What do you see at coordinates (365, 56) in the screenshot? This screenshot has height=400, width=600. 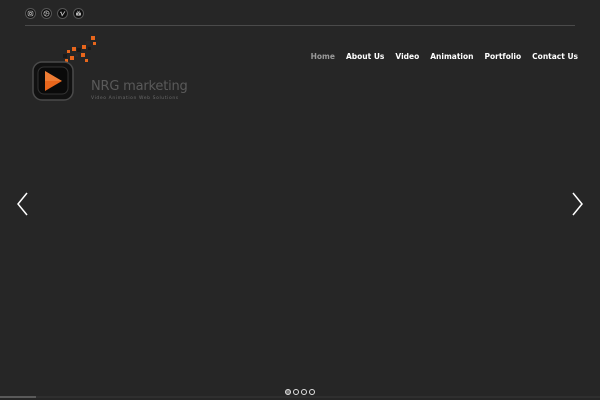 I see `nav-item-about-us: About Us` at bounding box center [365, 56].